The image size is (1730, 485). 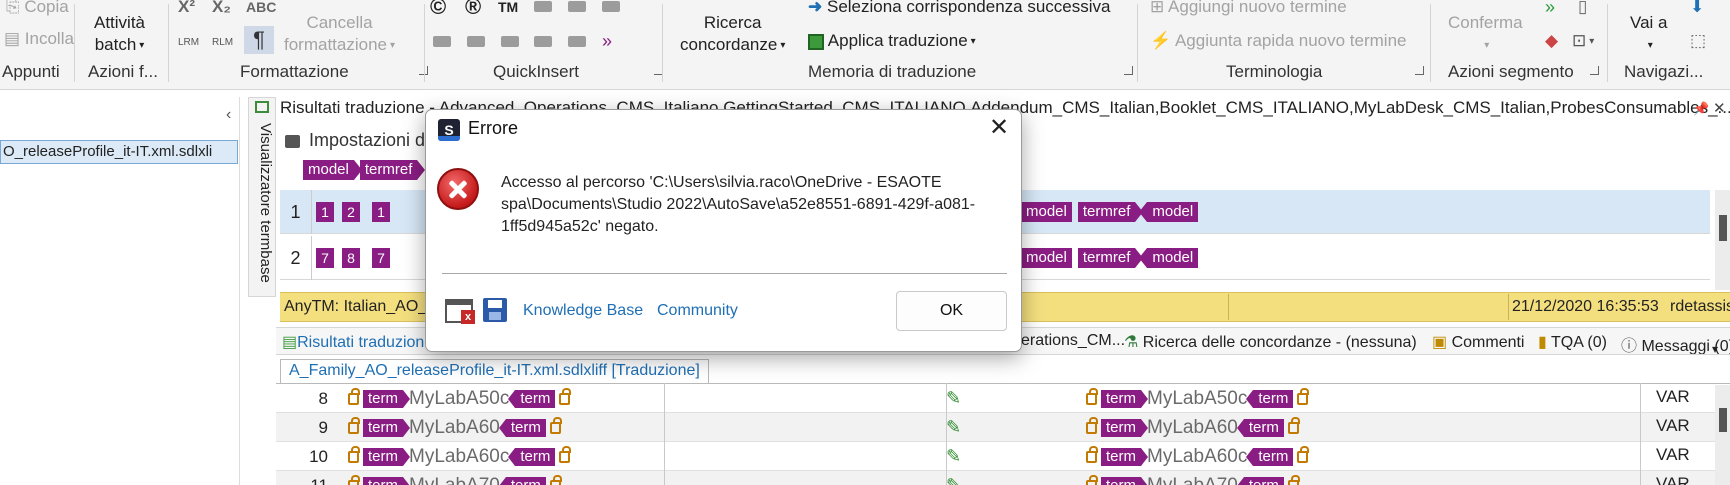 I want to click on tab-comments: ▣ Commenti, so click(x=1478, y=342).